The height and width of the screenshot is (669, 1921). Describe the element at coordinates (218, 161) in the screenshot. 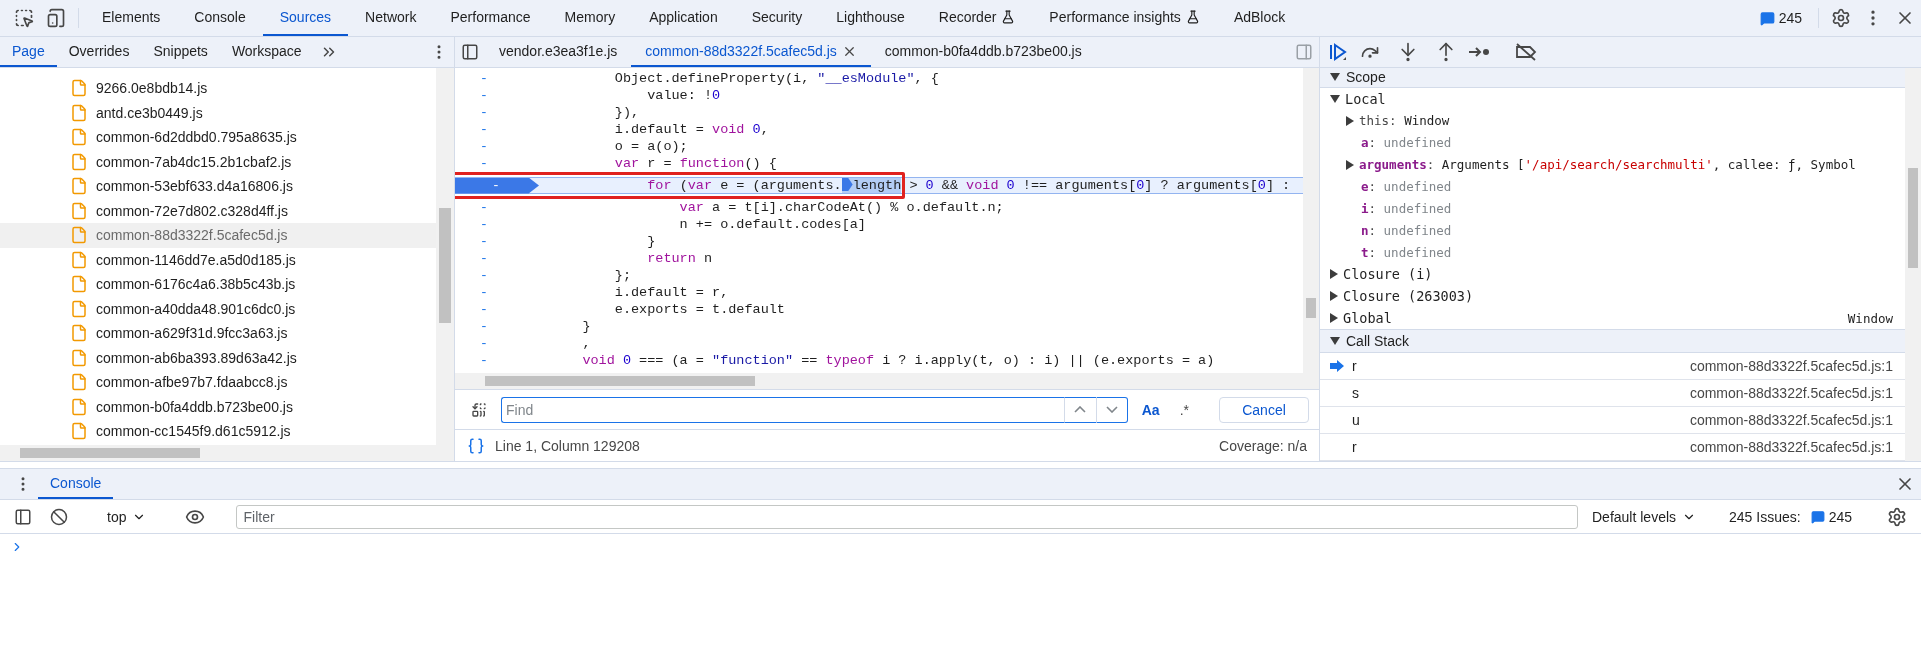

I see `file-item: common-7ab4dc15.2b1cbaf2.js` at that location.